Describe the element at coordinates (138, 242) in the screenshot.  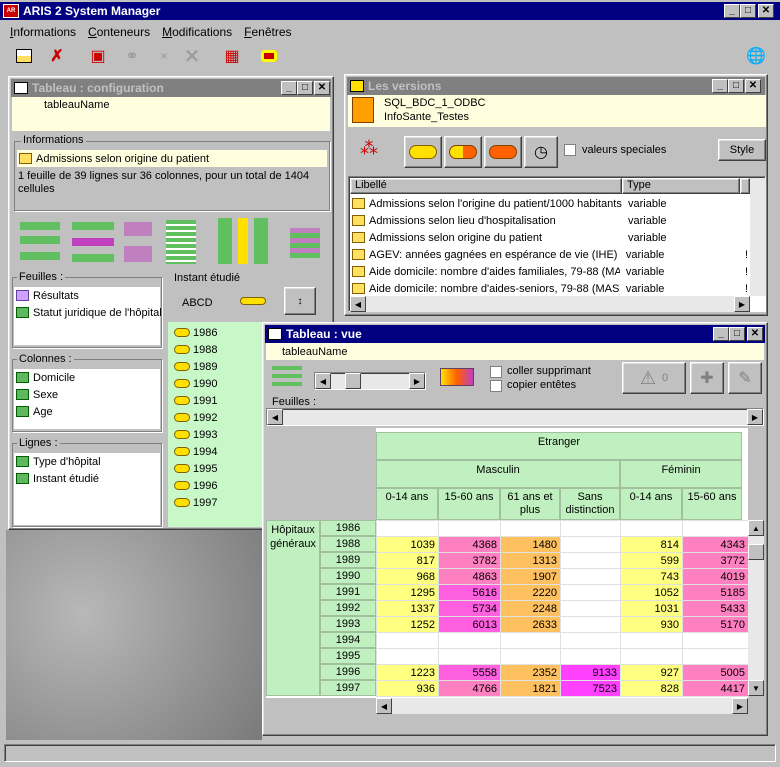
I see `grid-down-icon` at that location.